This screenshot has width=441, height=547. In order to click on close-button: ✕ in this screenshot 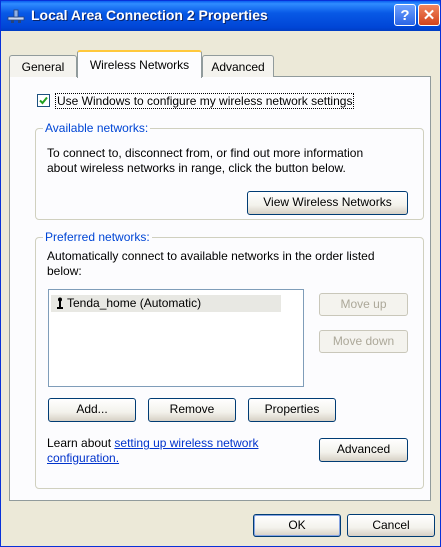, I will do `click(429, 15)`.